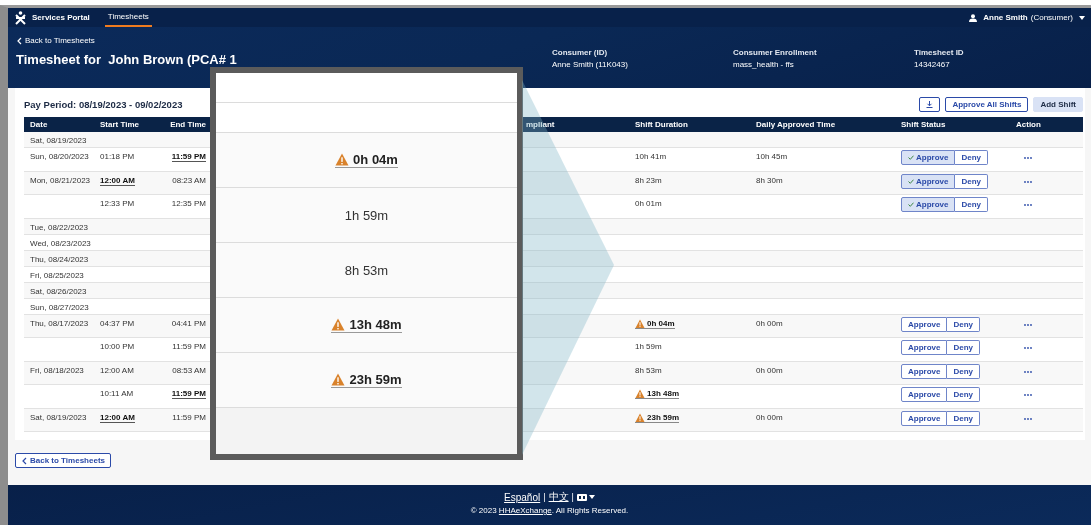 The width and height of the screenshot is (1091, 525). I want to click on table-cell: 08:53 AM, so click(189, 370).